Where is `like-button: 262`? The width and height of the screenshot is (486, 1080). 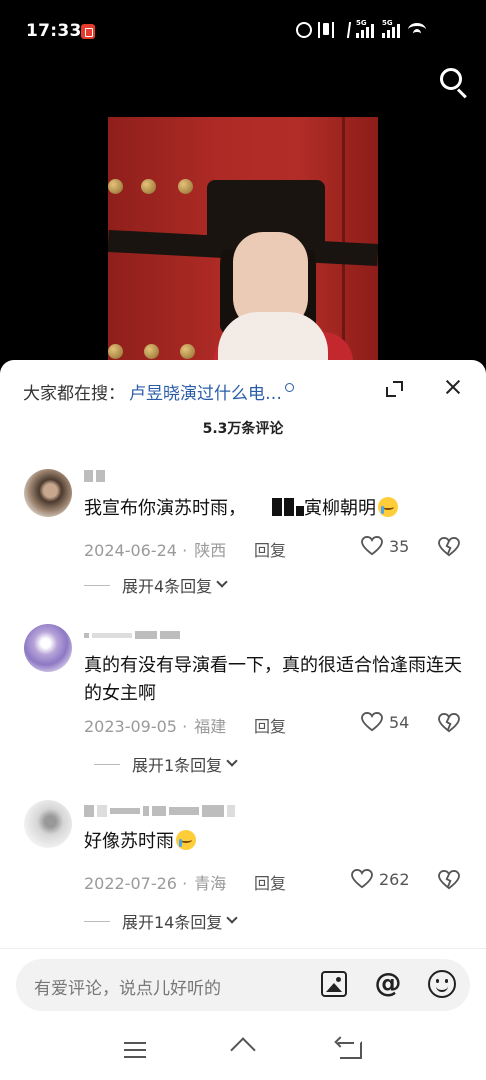 like-button: 262 is located at coordinates (380, 878).